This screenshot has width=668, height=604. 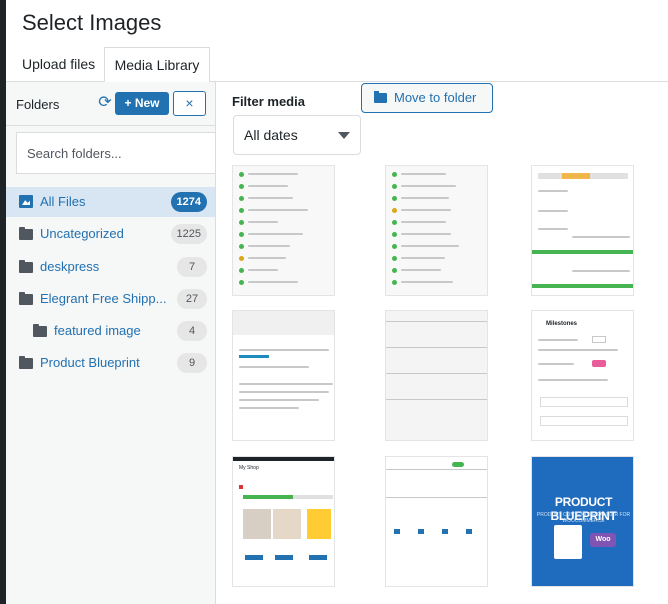 What do you see at coordinates (283, 521) in the screenshot?
I see `media-thumbnail: My Shop` at bounding box center [283, 521].